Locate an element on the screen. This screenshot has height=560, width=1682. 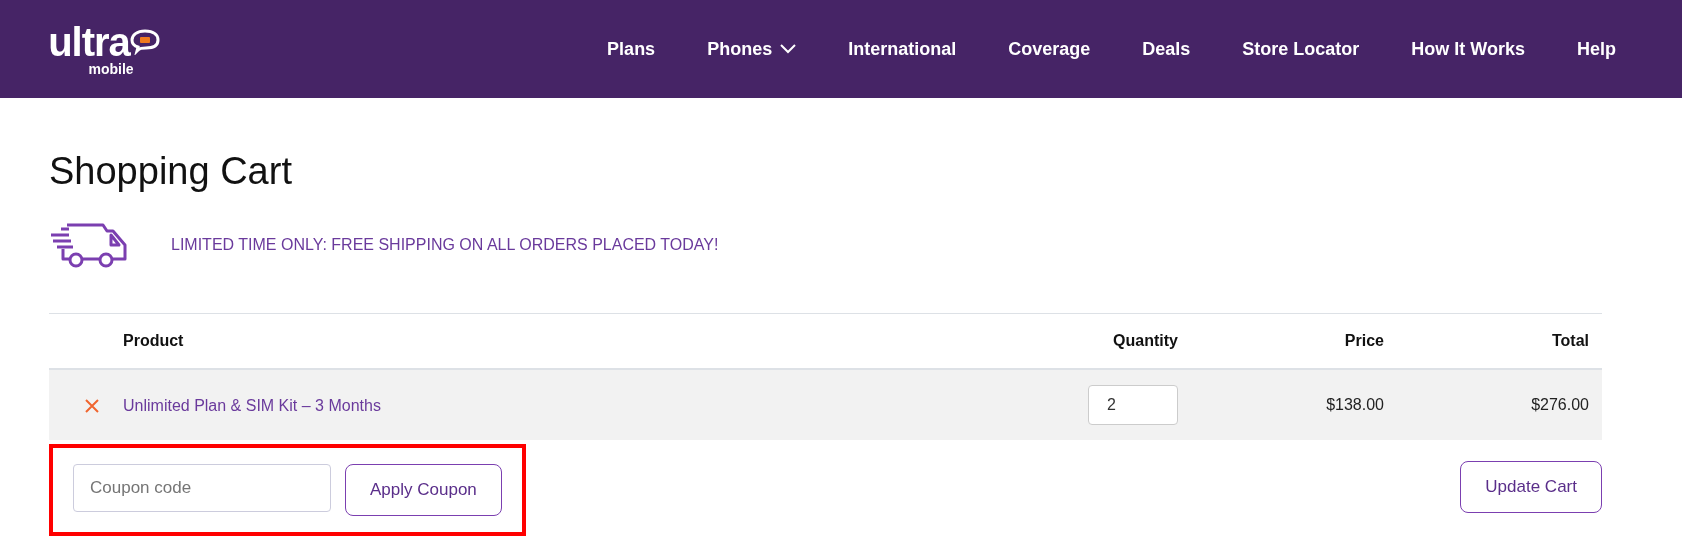
nav-link: Coverage is located at coordinates (1049, 49).